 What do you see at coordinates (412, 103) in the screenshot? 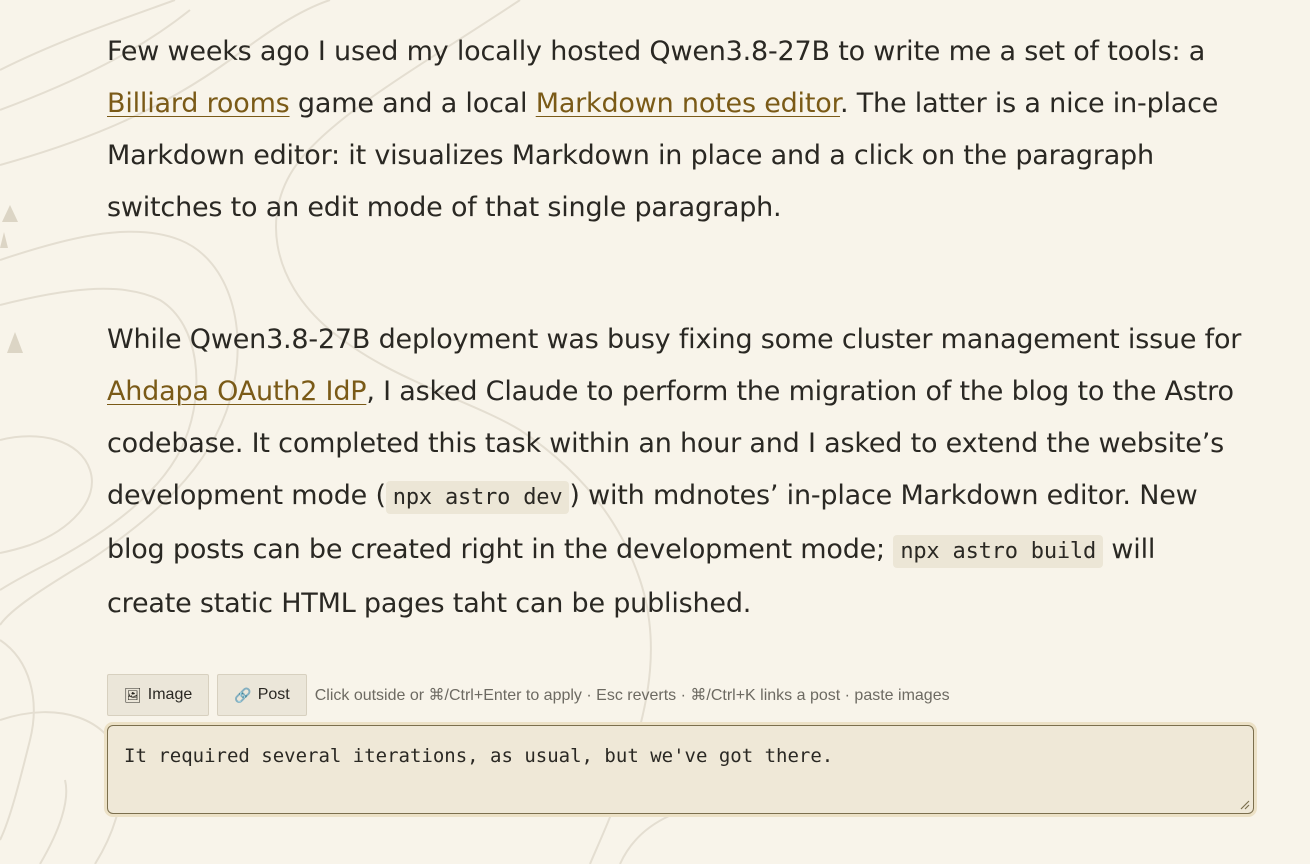
I see `paragraph-text: game and a local` at bounding box center [412, 103].